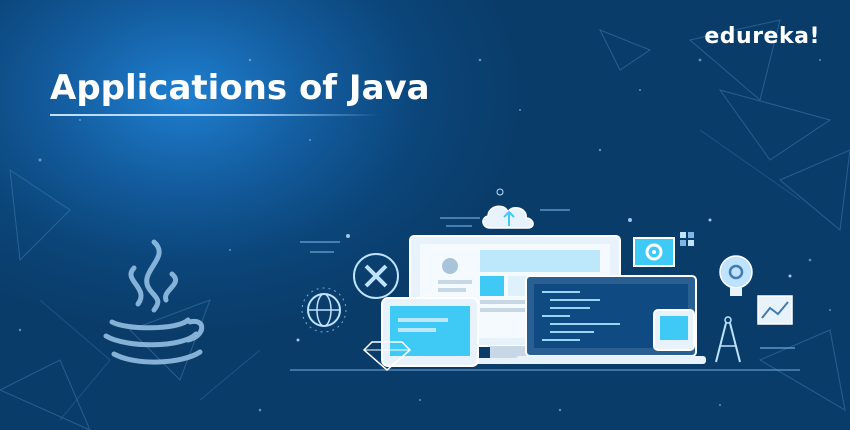 The image size is (850, 430). I want to click on gear-icon, so click(663, 249).